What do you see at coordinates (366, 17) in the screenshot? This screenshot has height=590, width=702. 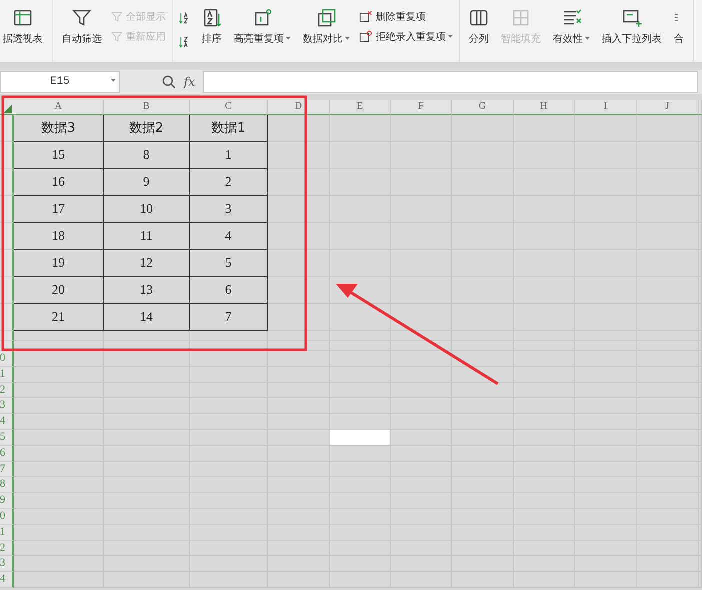 I see `remove-duplicates-icon` at bounding box center [366, 17].